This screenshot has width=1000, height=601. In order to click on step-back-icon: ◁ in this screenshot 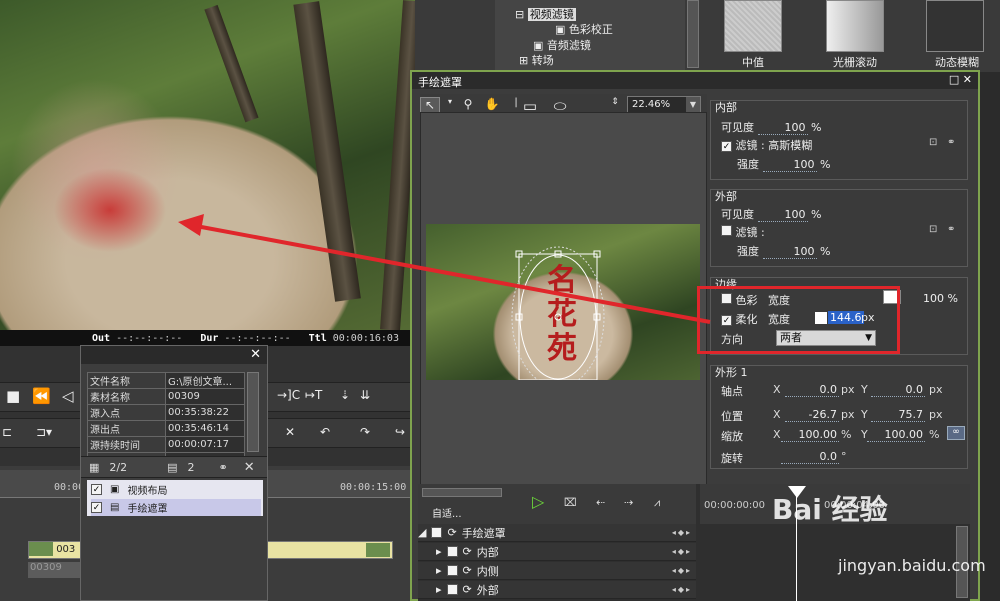, I will do `click(68, 396)`.